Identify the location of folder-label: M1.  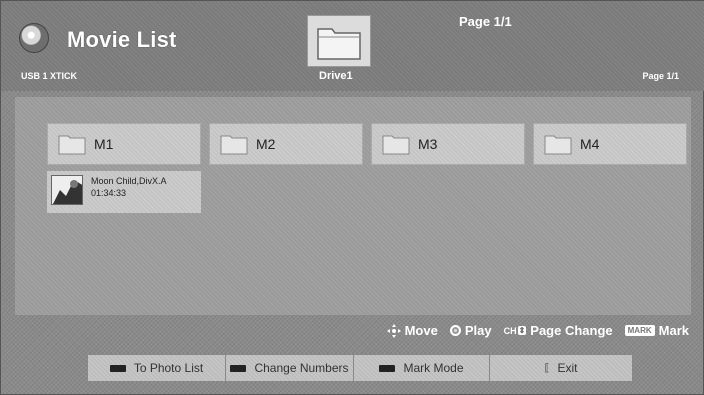
(104, 144).